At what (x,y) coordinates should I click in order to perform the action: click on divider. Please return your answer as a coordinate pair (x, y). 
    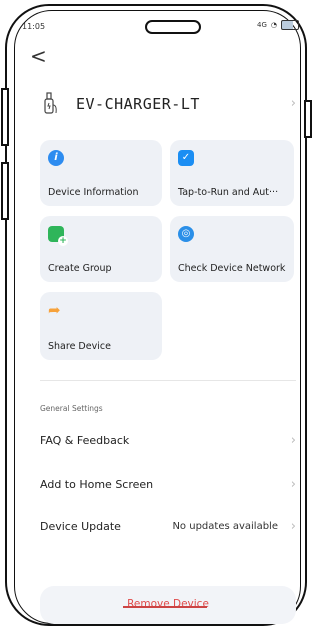
    Looking at the image, I should click on (168, 380).